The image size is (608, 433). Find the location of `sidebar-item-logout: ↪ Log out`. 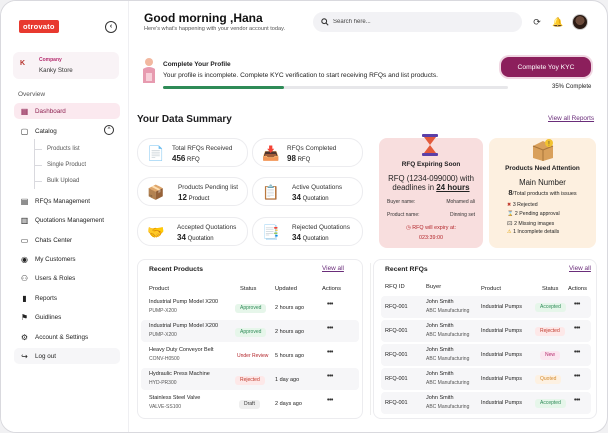

sidebar-item-logout: ↪ Log out is located at coordinates (67, 356).